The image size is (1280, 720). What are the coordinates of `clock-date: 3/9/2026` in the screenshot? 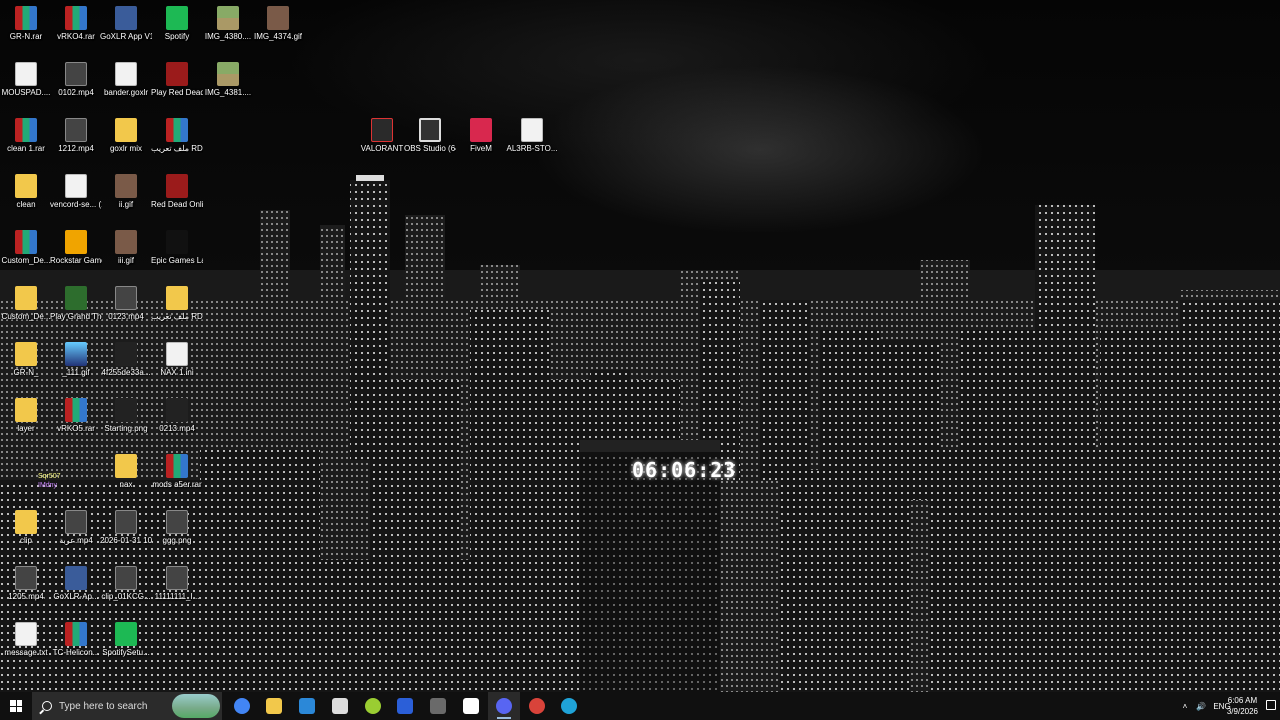 It's located at (1242, 711).